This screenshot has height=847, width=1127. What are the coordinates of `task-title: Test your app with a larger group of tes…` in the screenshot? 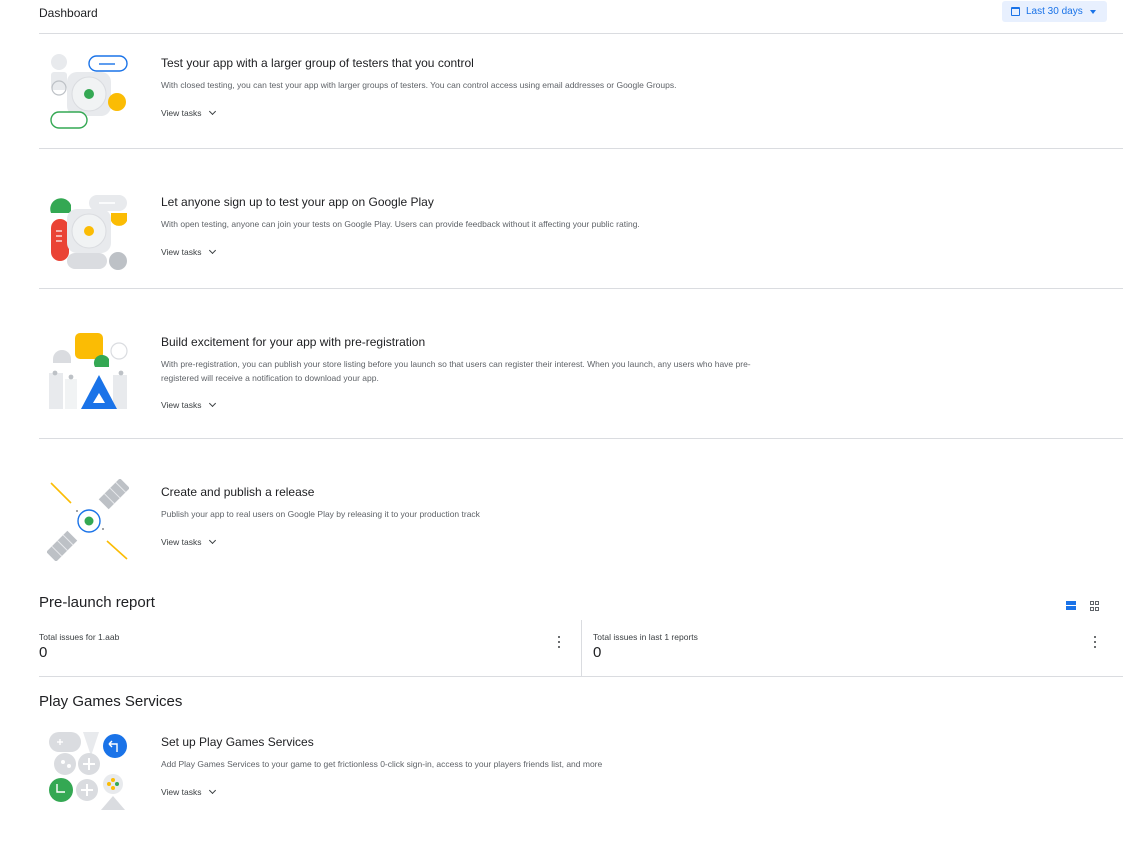 It's located at (317, 63).